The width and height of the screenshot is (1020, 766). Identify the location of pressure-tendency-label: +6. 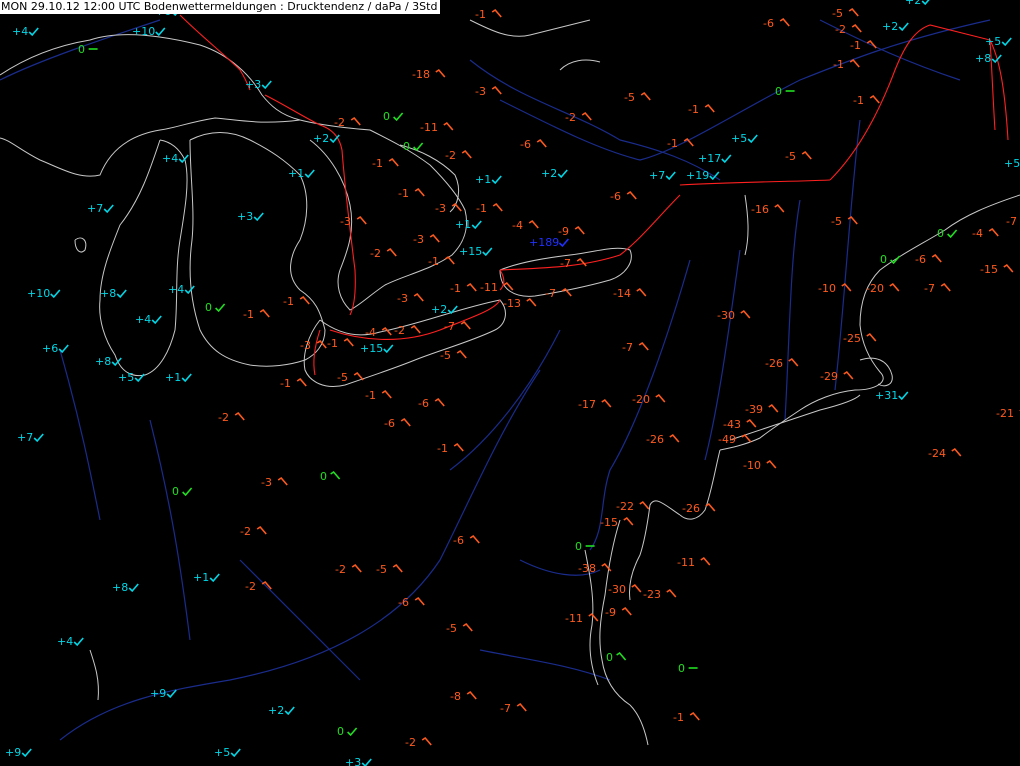
(50, 348).